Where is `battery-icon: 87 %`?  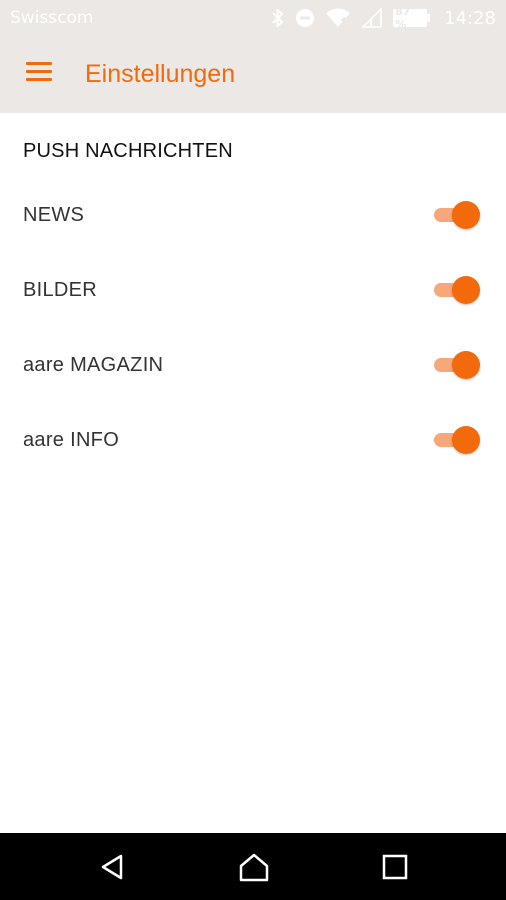
battery-icon: 87 % is located at coordinates (412, 18).